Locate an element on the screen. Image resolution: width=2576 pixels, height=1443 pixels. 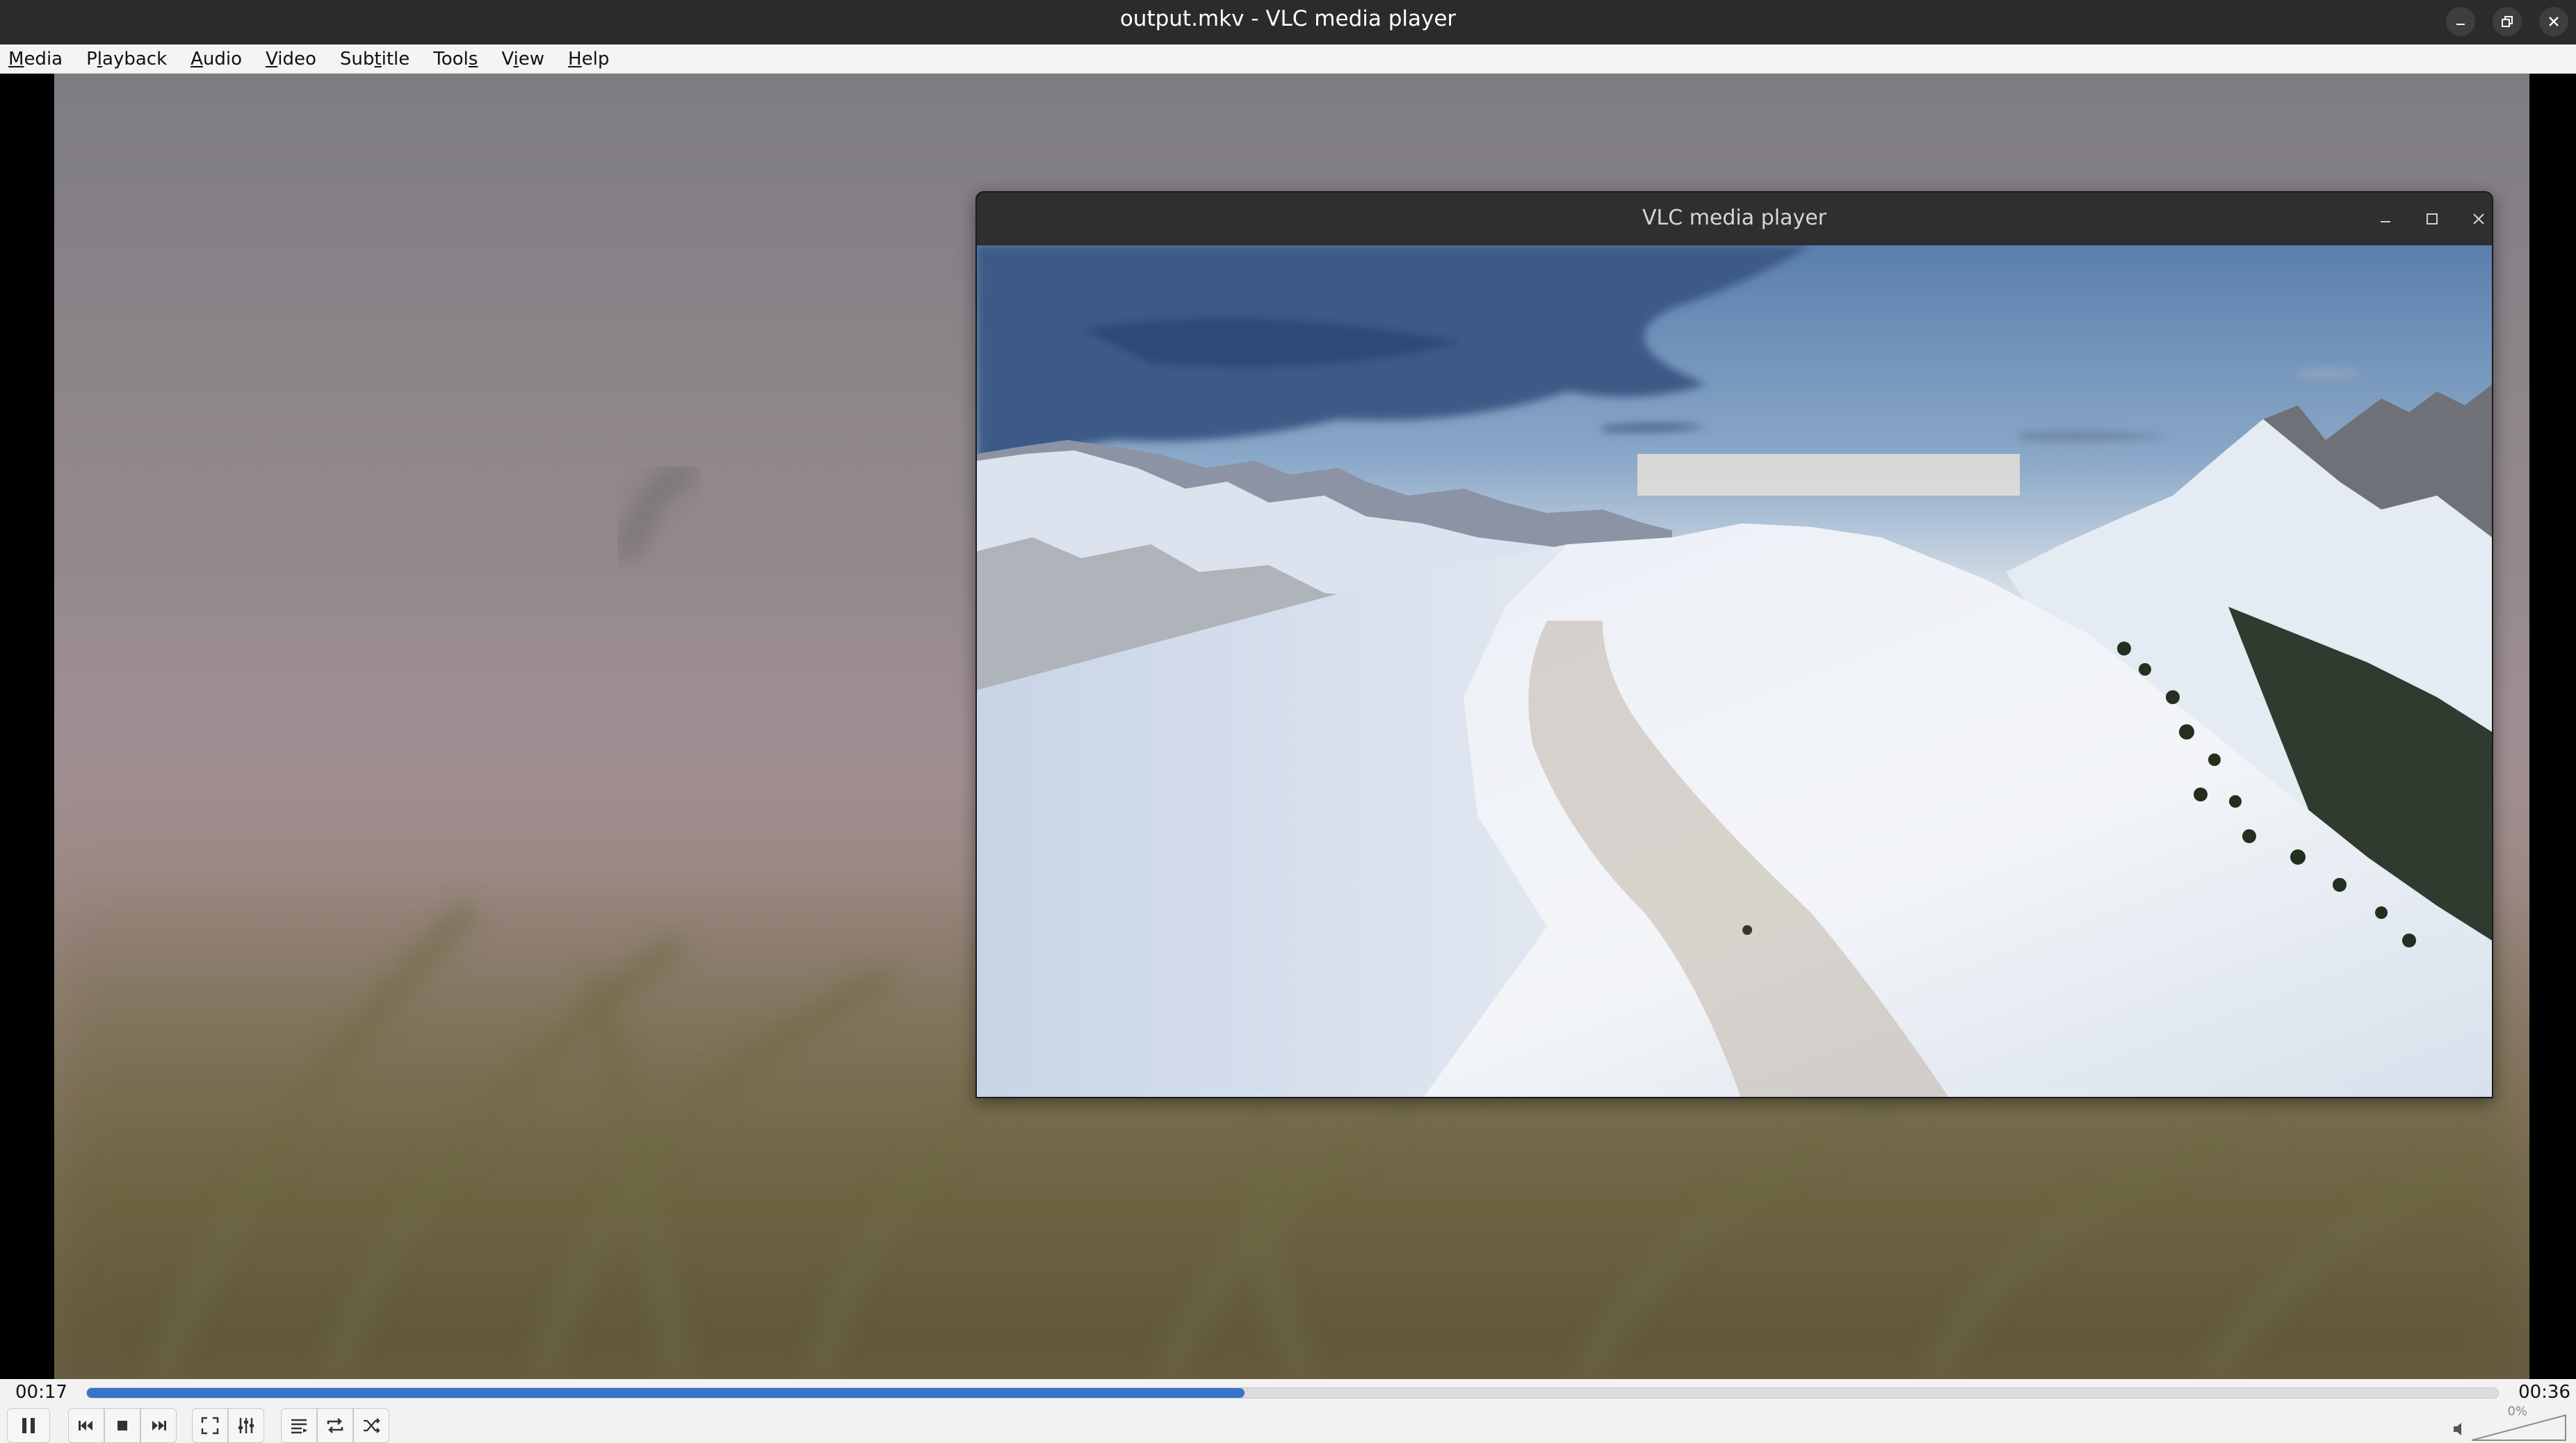
shuffle-icon is located at coordinates (372, 1426).